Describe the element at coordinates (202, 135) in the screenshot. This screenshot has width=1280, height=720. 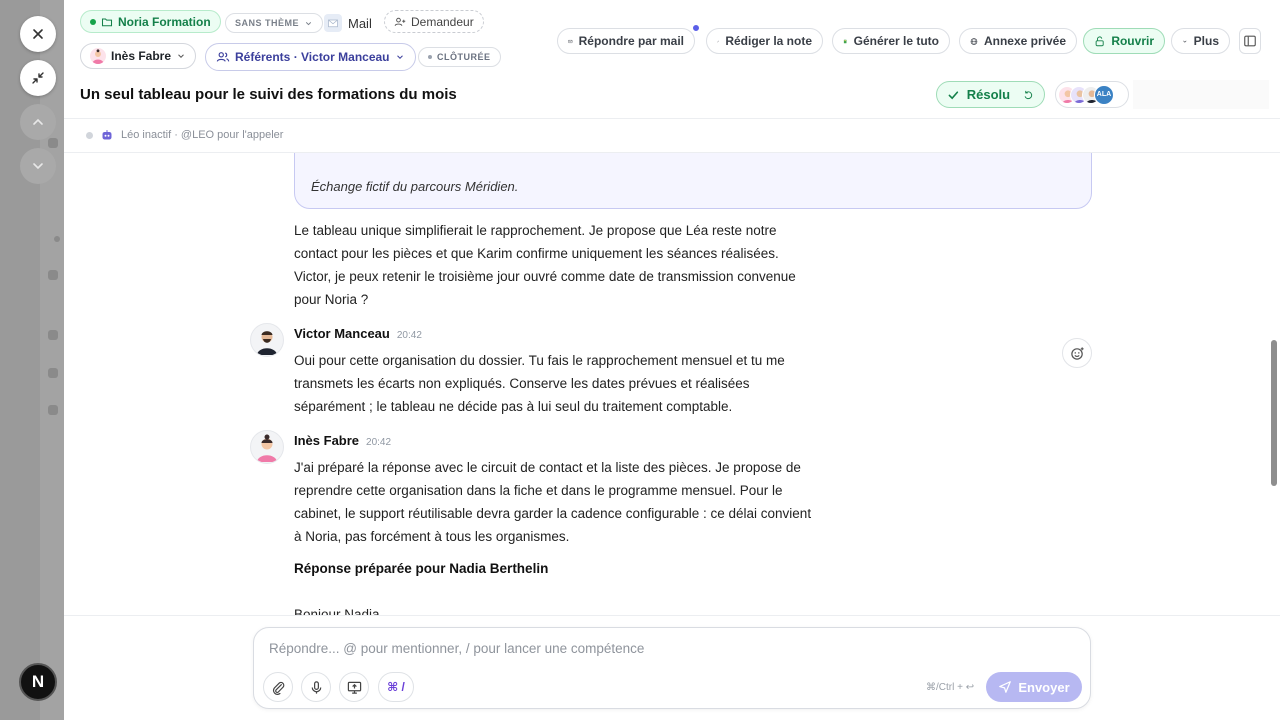
I see `assistant-status-text: Léo inactif · @LEO pour l'appeler` at that location.